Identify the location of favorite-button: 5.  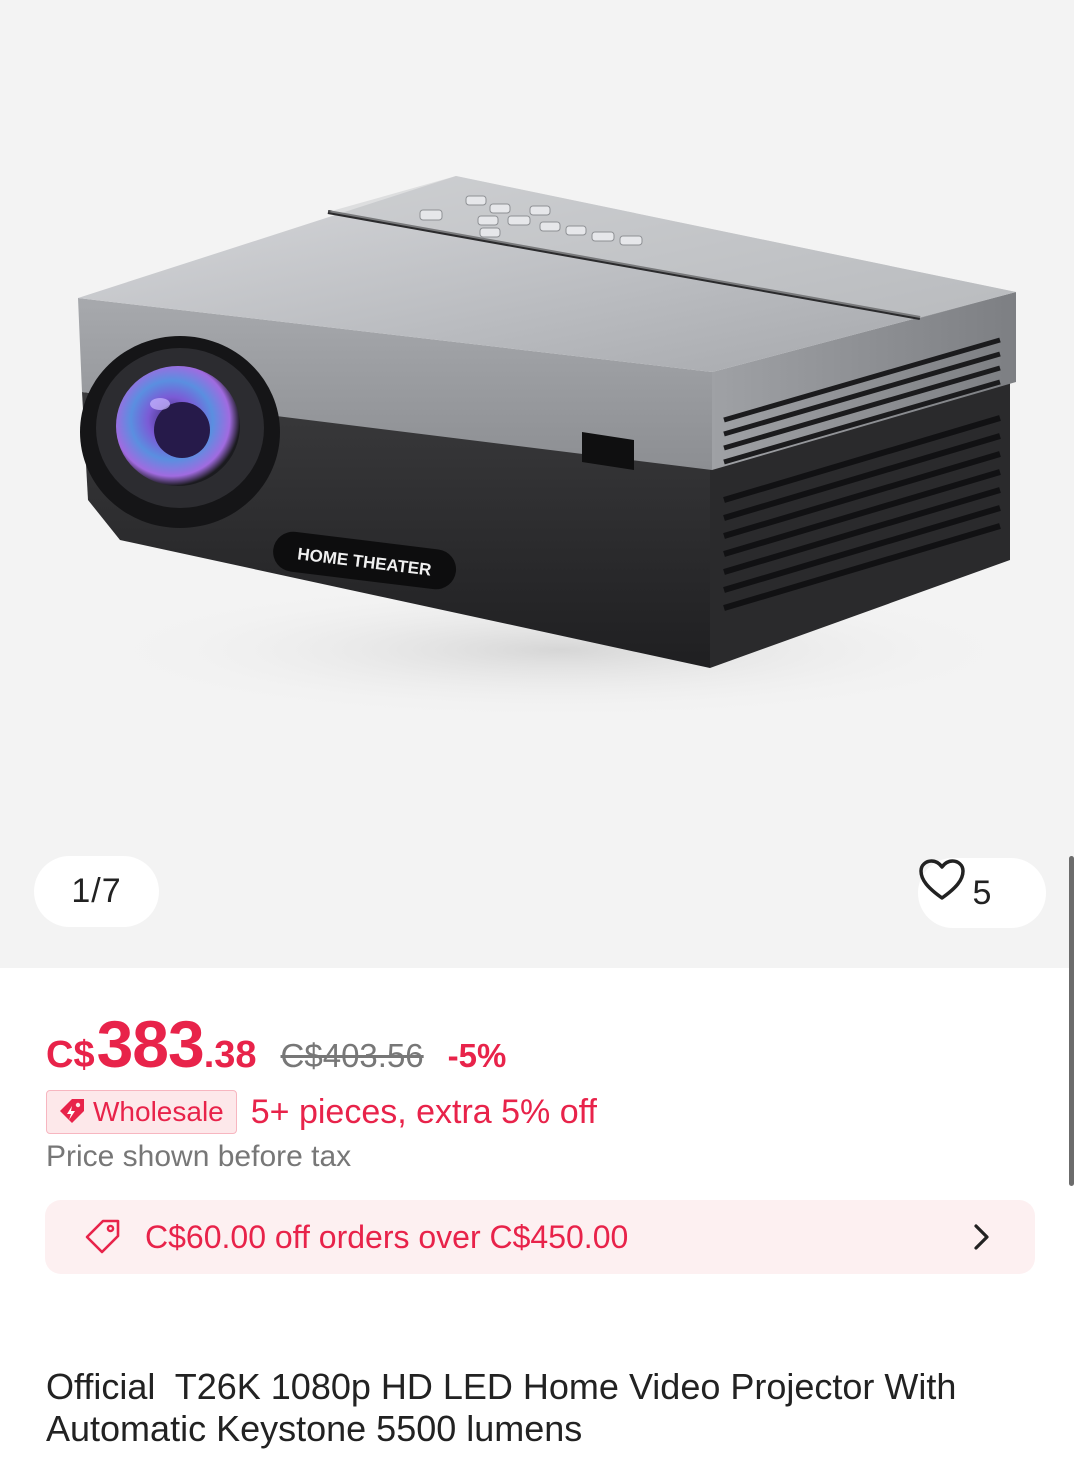
(982, 893).